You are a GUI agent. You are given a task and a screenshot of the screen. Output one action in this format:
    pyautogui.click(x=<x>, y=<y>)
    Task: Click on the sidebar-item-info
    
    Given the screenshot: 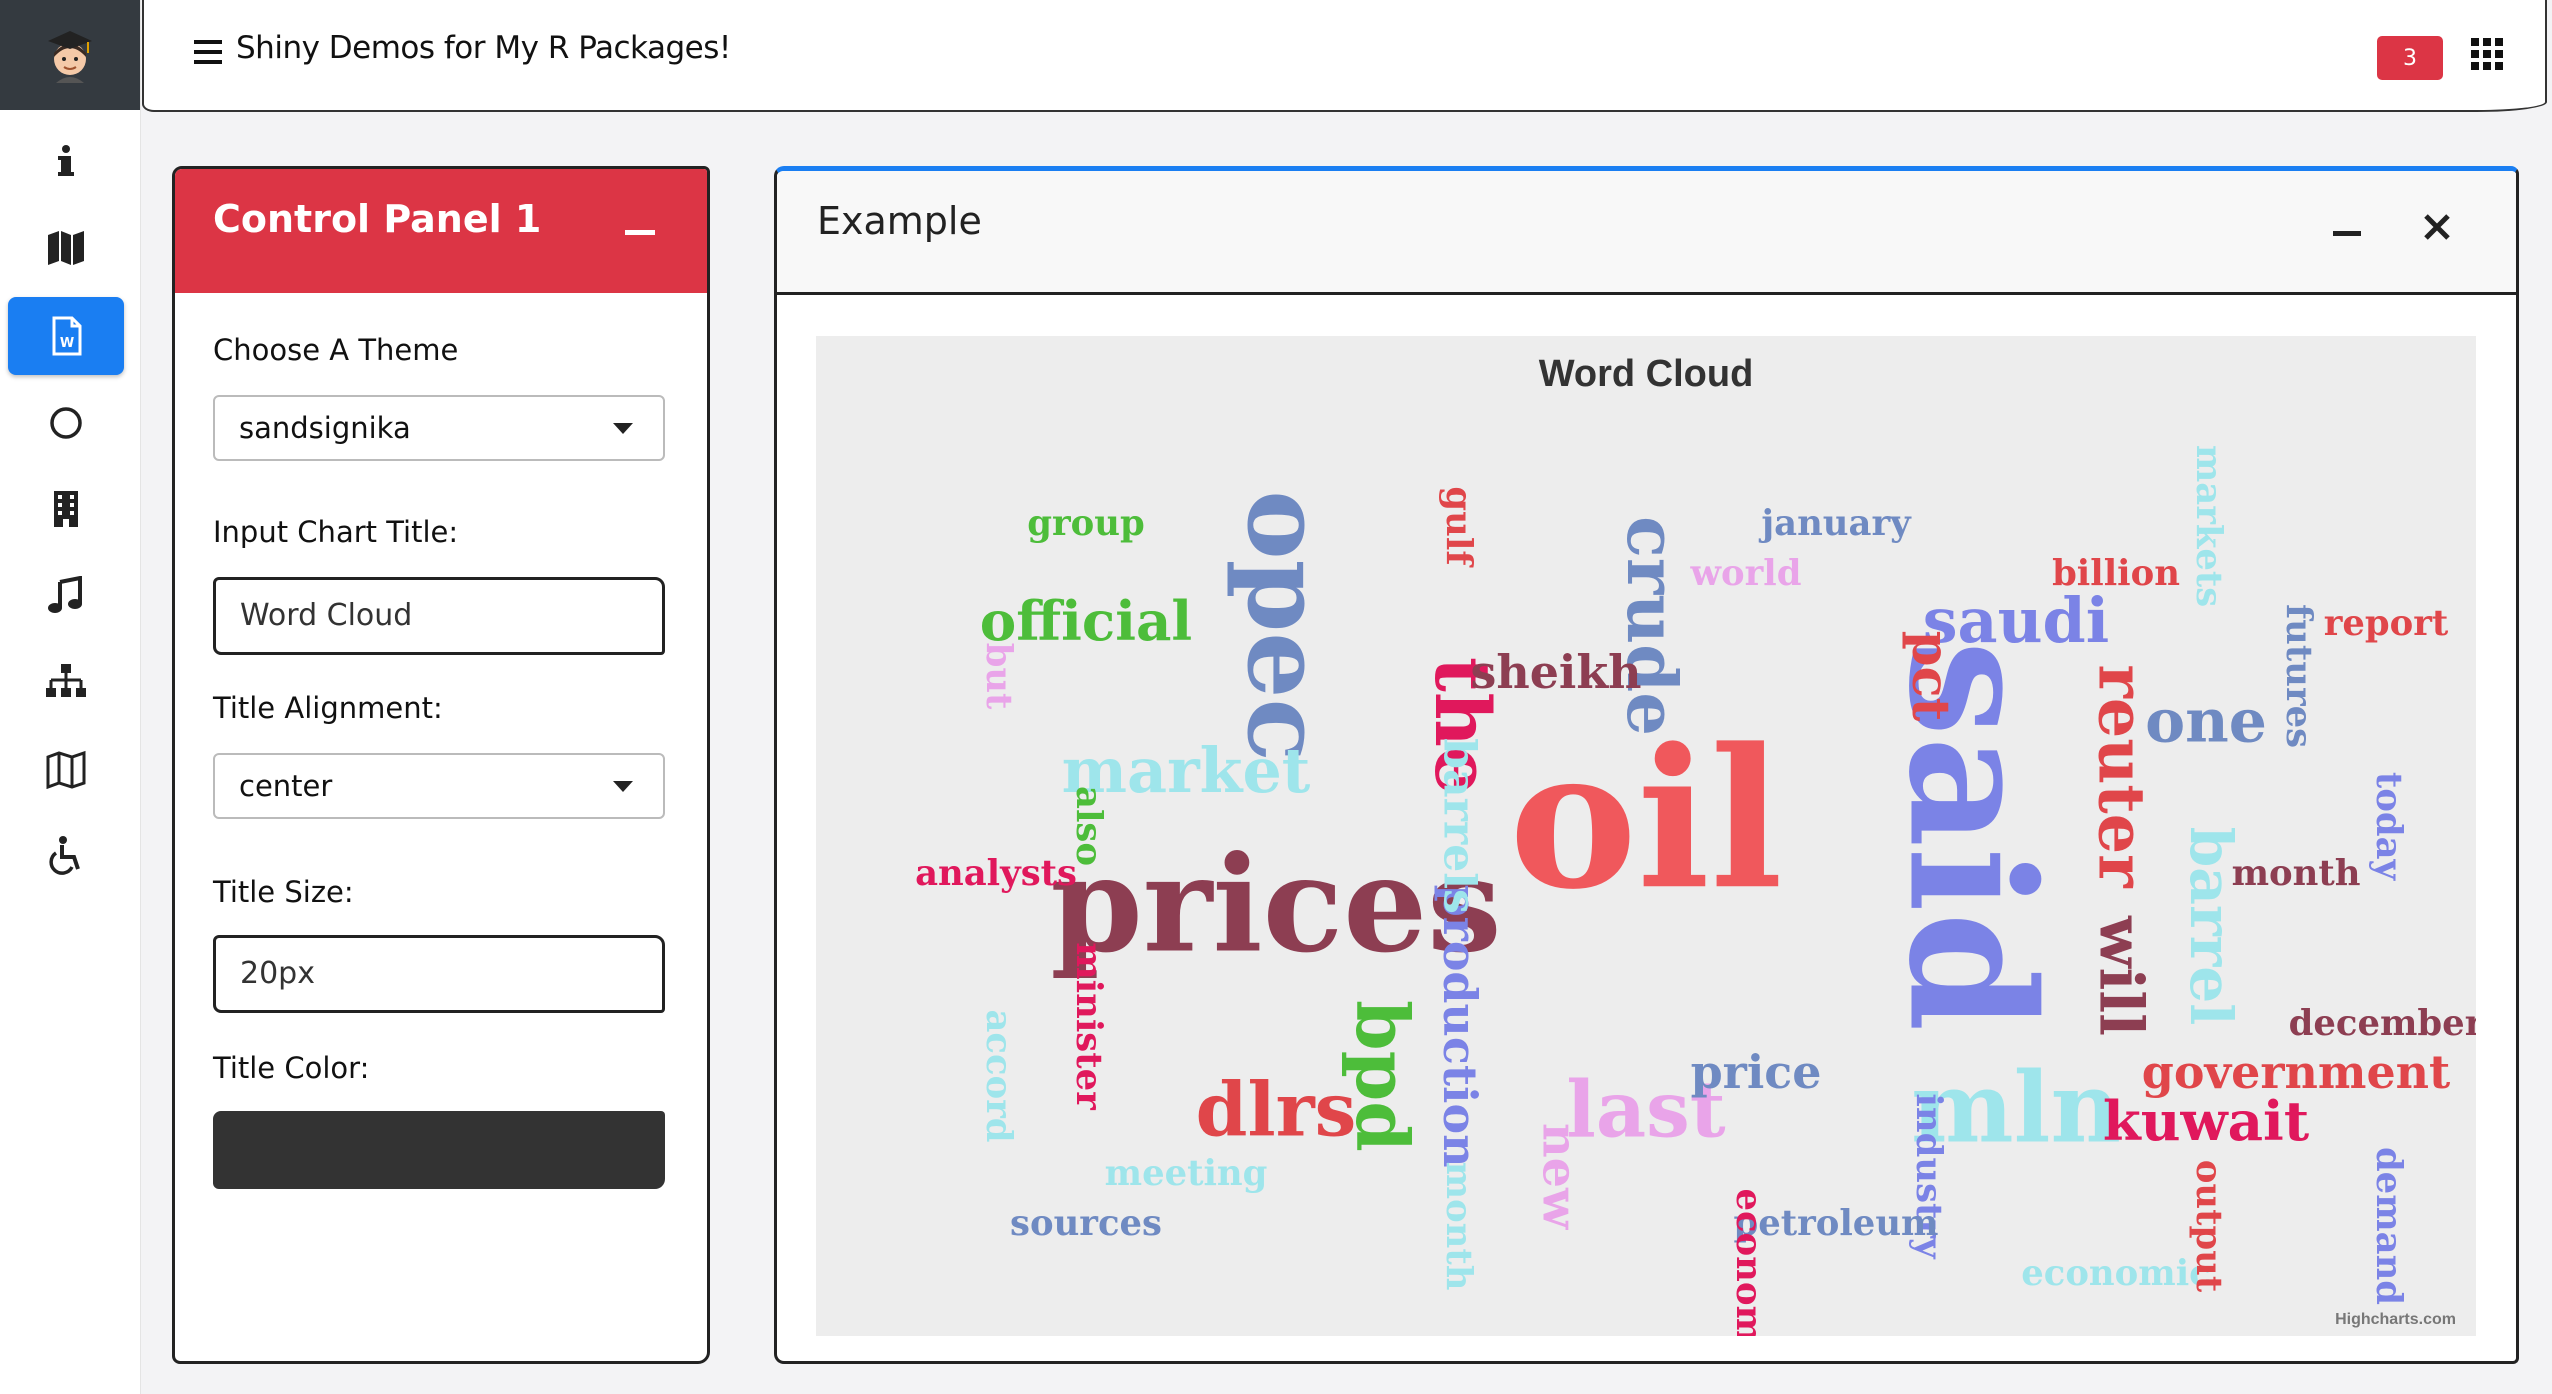 What is the action you would take?
    pyautogui.click(x=66, y=161)
    